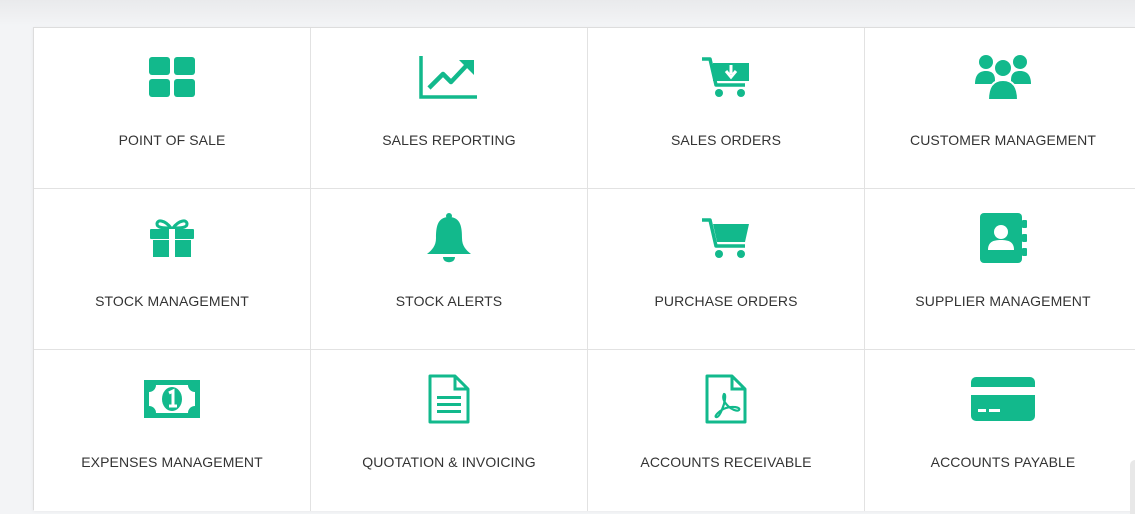  Describe the element at coordinates (449, 77) in the screenshot. I see `line-chart-icon` at that location.